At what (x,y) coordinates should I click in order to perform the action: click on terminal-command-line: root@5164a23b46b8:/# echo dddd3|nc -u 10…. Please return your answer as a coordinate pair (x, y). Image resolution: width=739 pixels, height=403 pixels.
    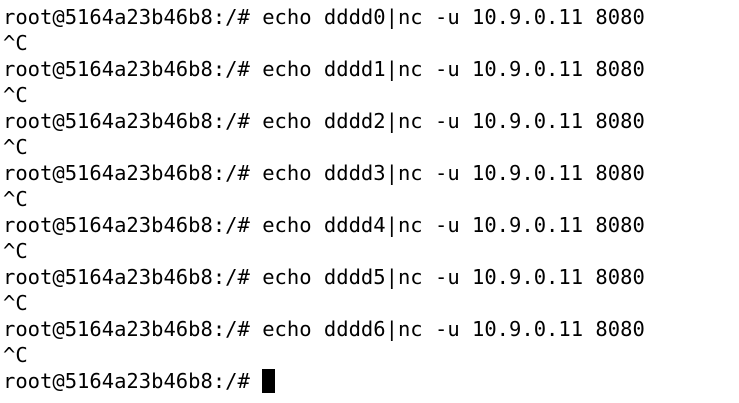
    Looking at the image, I should click on (371, 173).